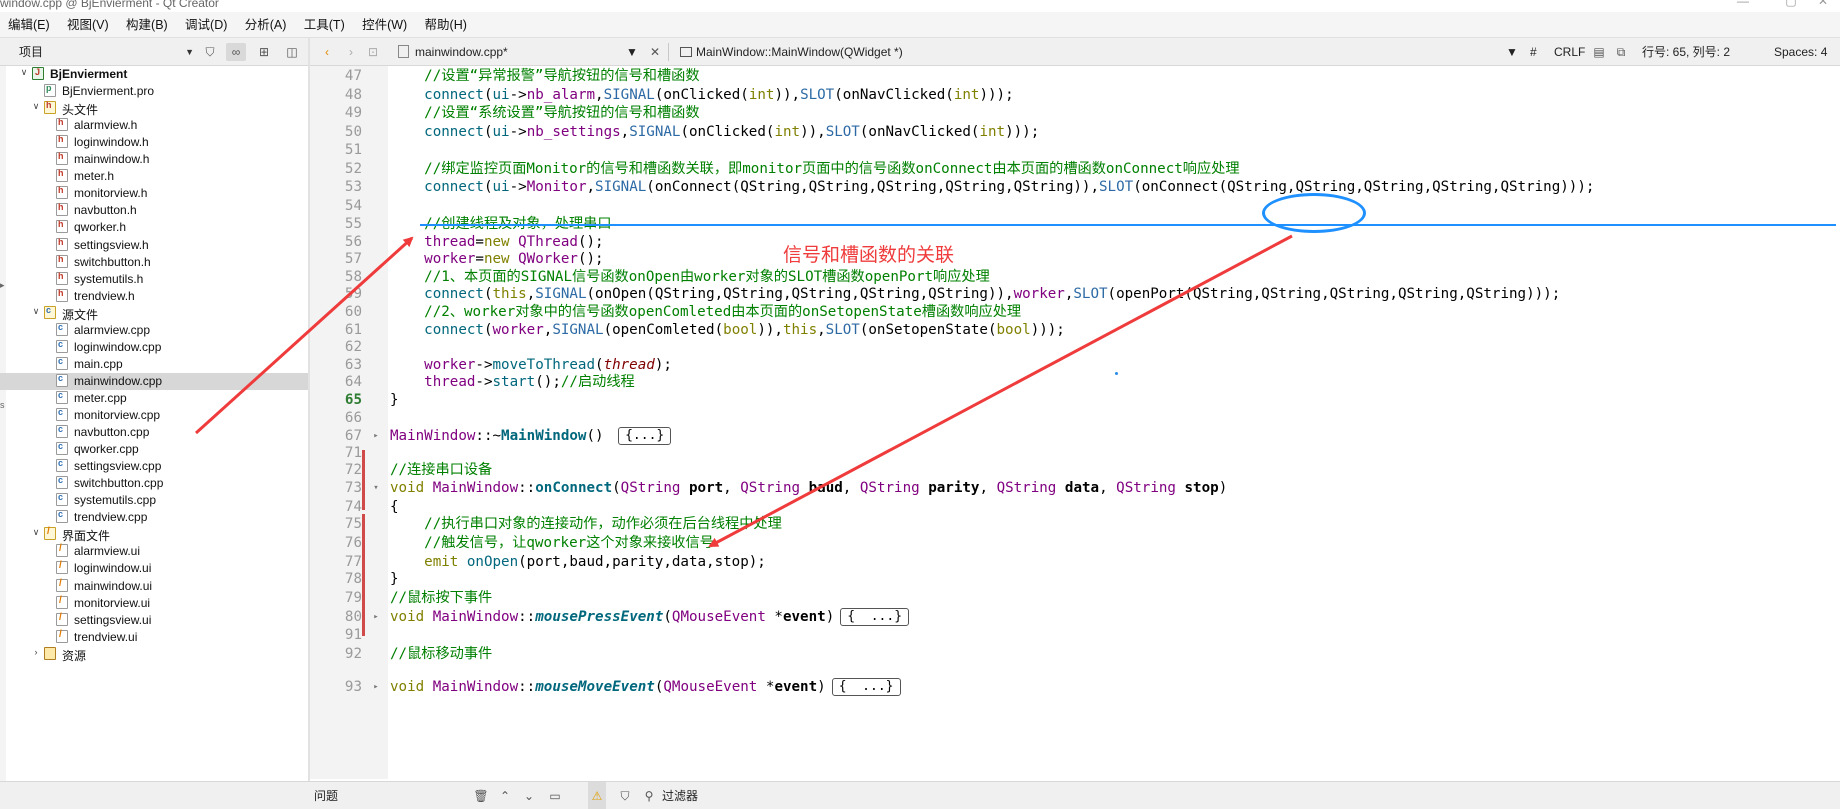 This screenshot has width=1840, height=809. Describe the element at coordinates (791, 52) in the screenshot. I see `symbol-selector: MainWindow::MainWindow(QWidget *)` at that location.